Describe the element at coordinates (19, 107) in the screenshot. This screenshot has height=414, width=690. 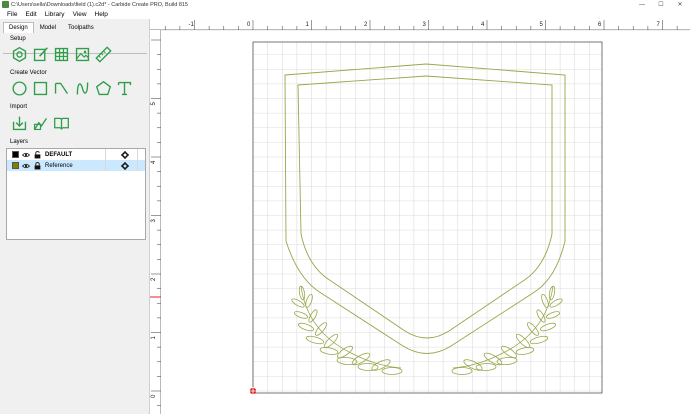
I see `section-import: Import` at that location.